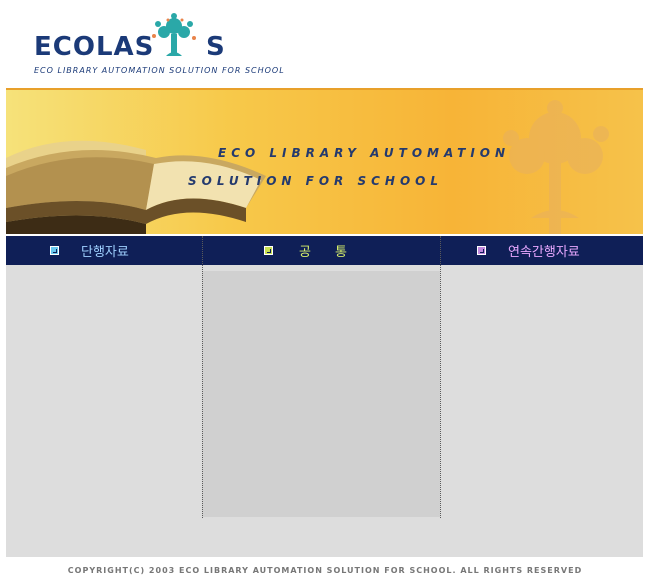 The height and width of the screenshot is (585, 650). What do you see at coordinates (136, 187) in the screenshot?
I see `open-book-image` at bounding box center [136, 187].